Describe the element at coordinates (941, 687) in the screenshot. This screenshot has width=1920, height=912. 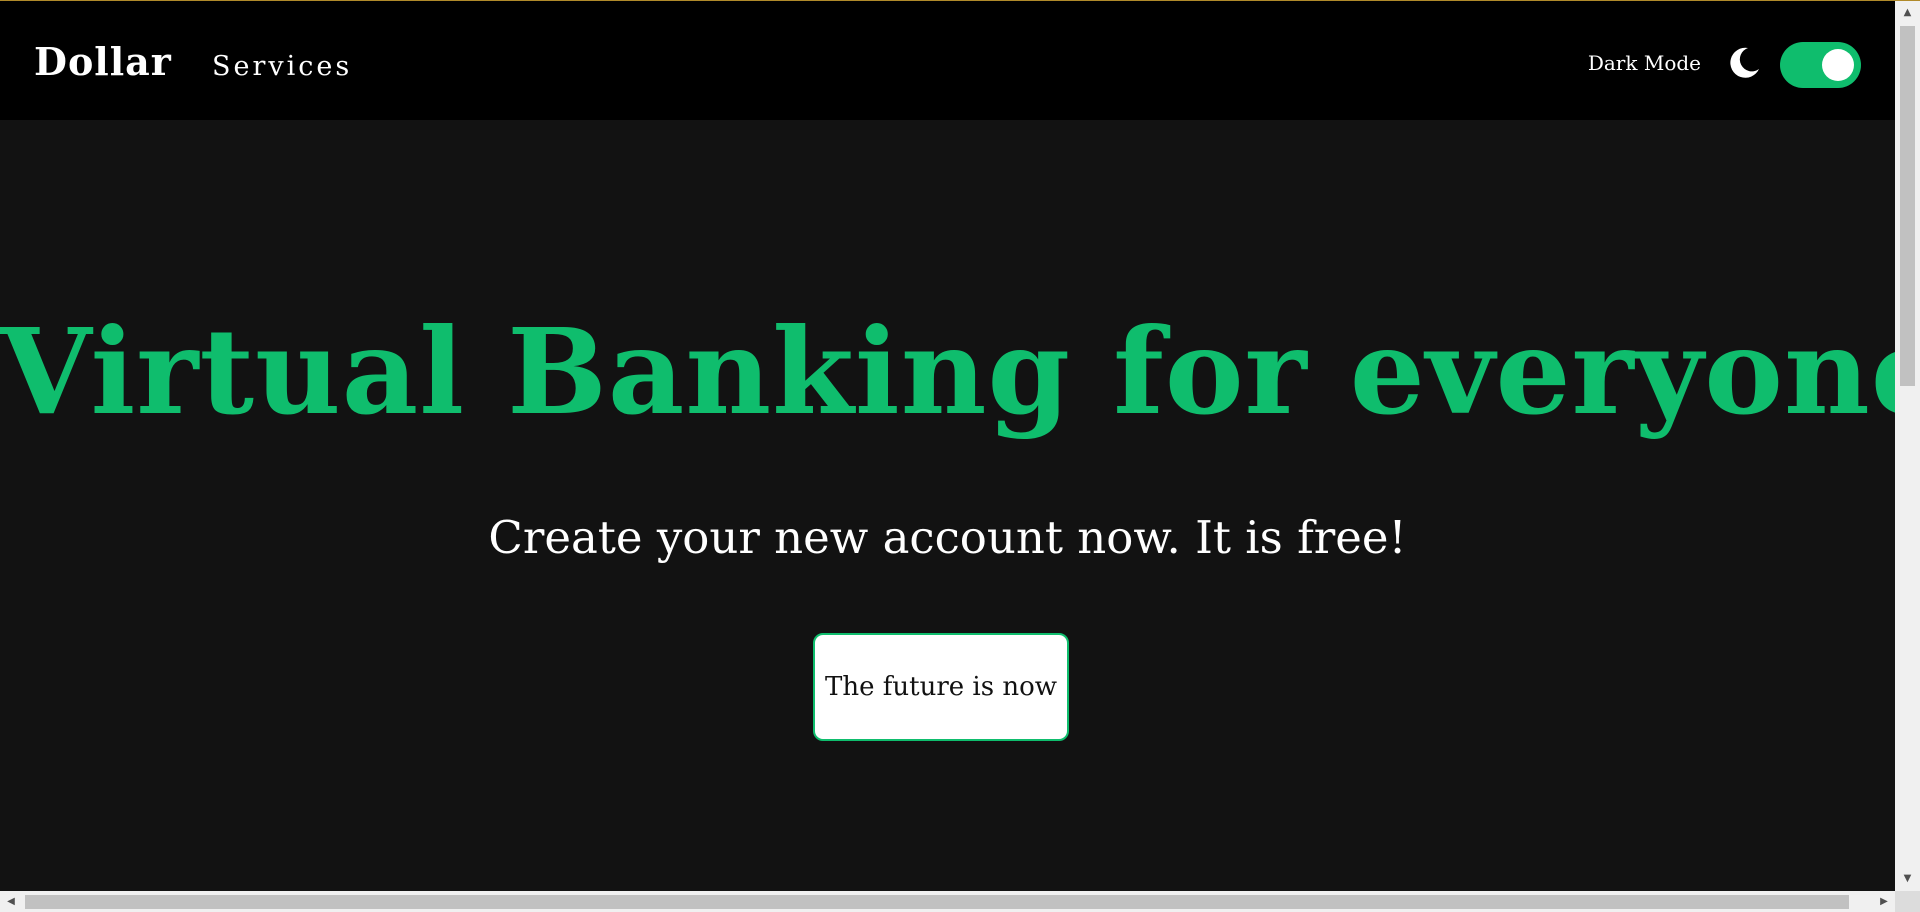
I see `cta-button: The future is now` at that location.